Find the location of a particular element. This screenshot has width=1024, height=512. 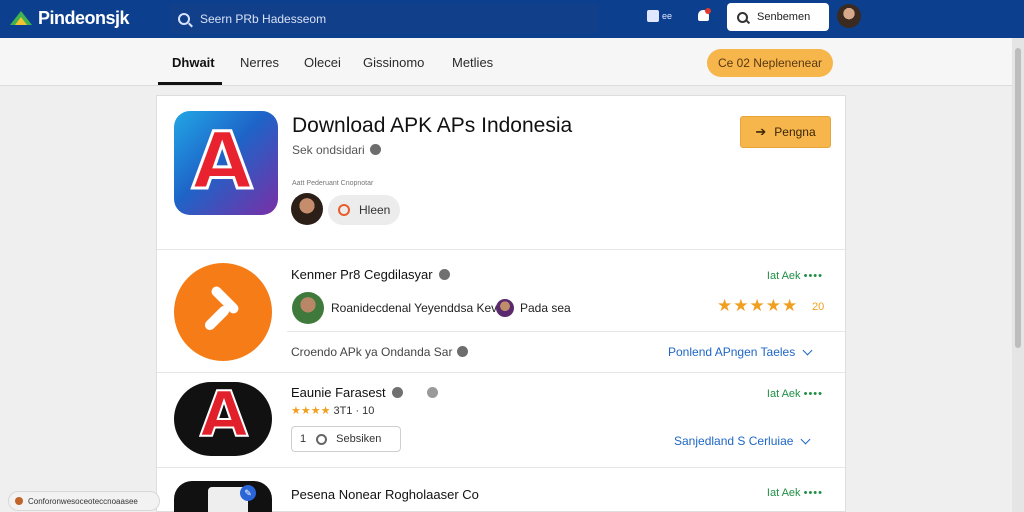

rating-value: 20 is located at coordinates (818, 307).